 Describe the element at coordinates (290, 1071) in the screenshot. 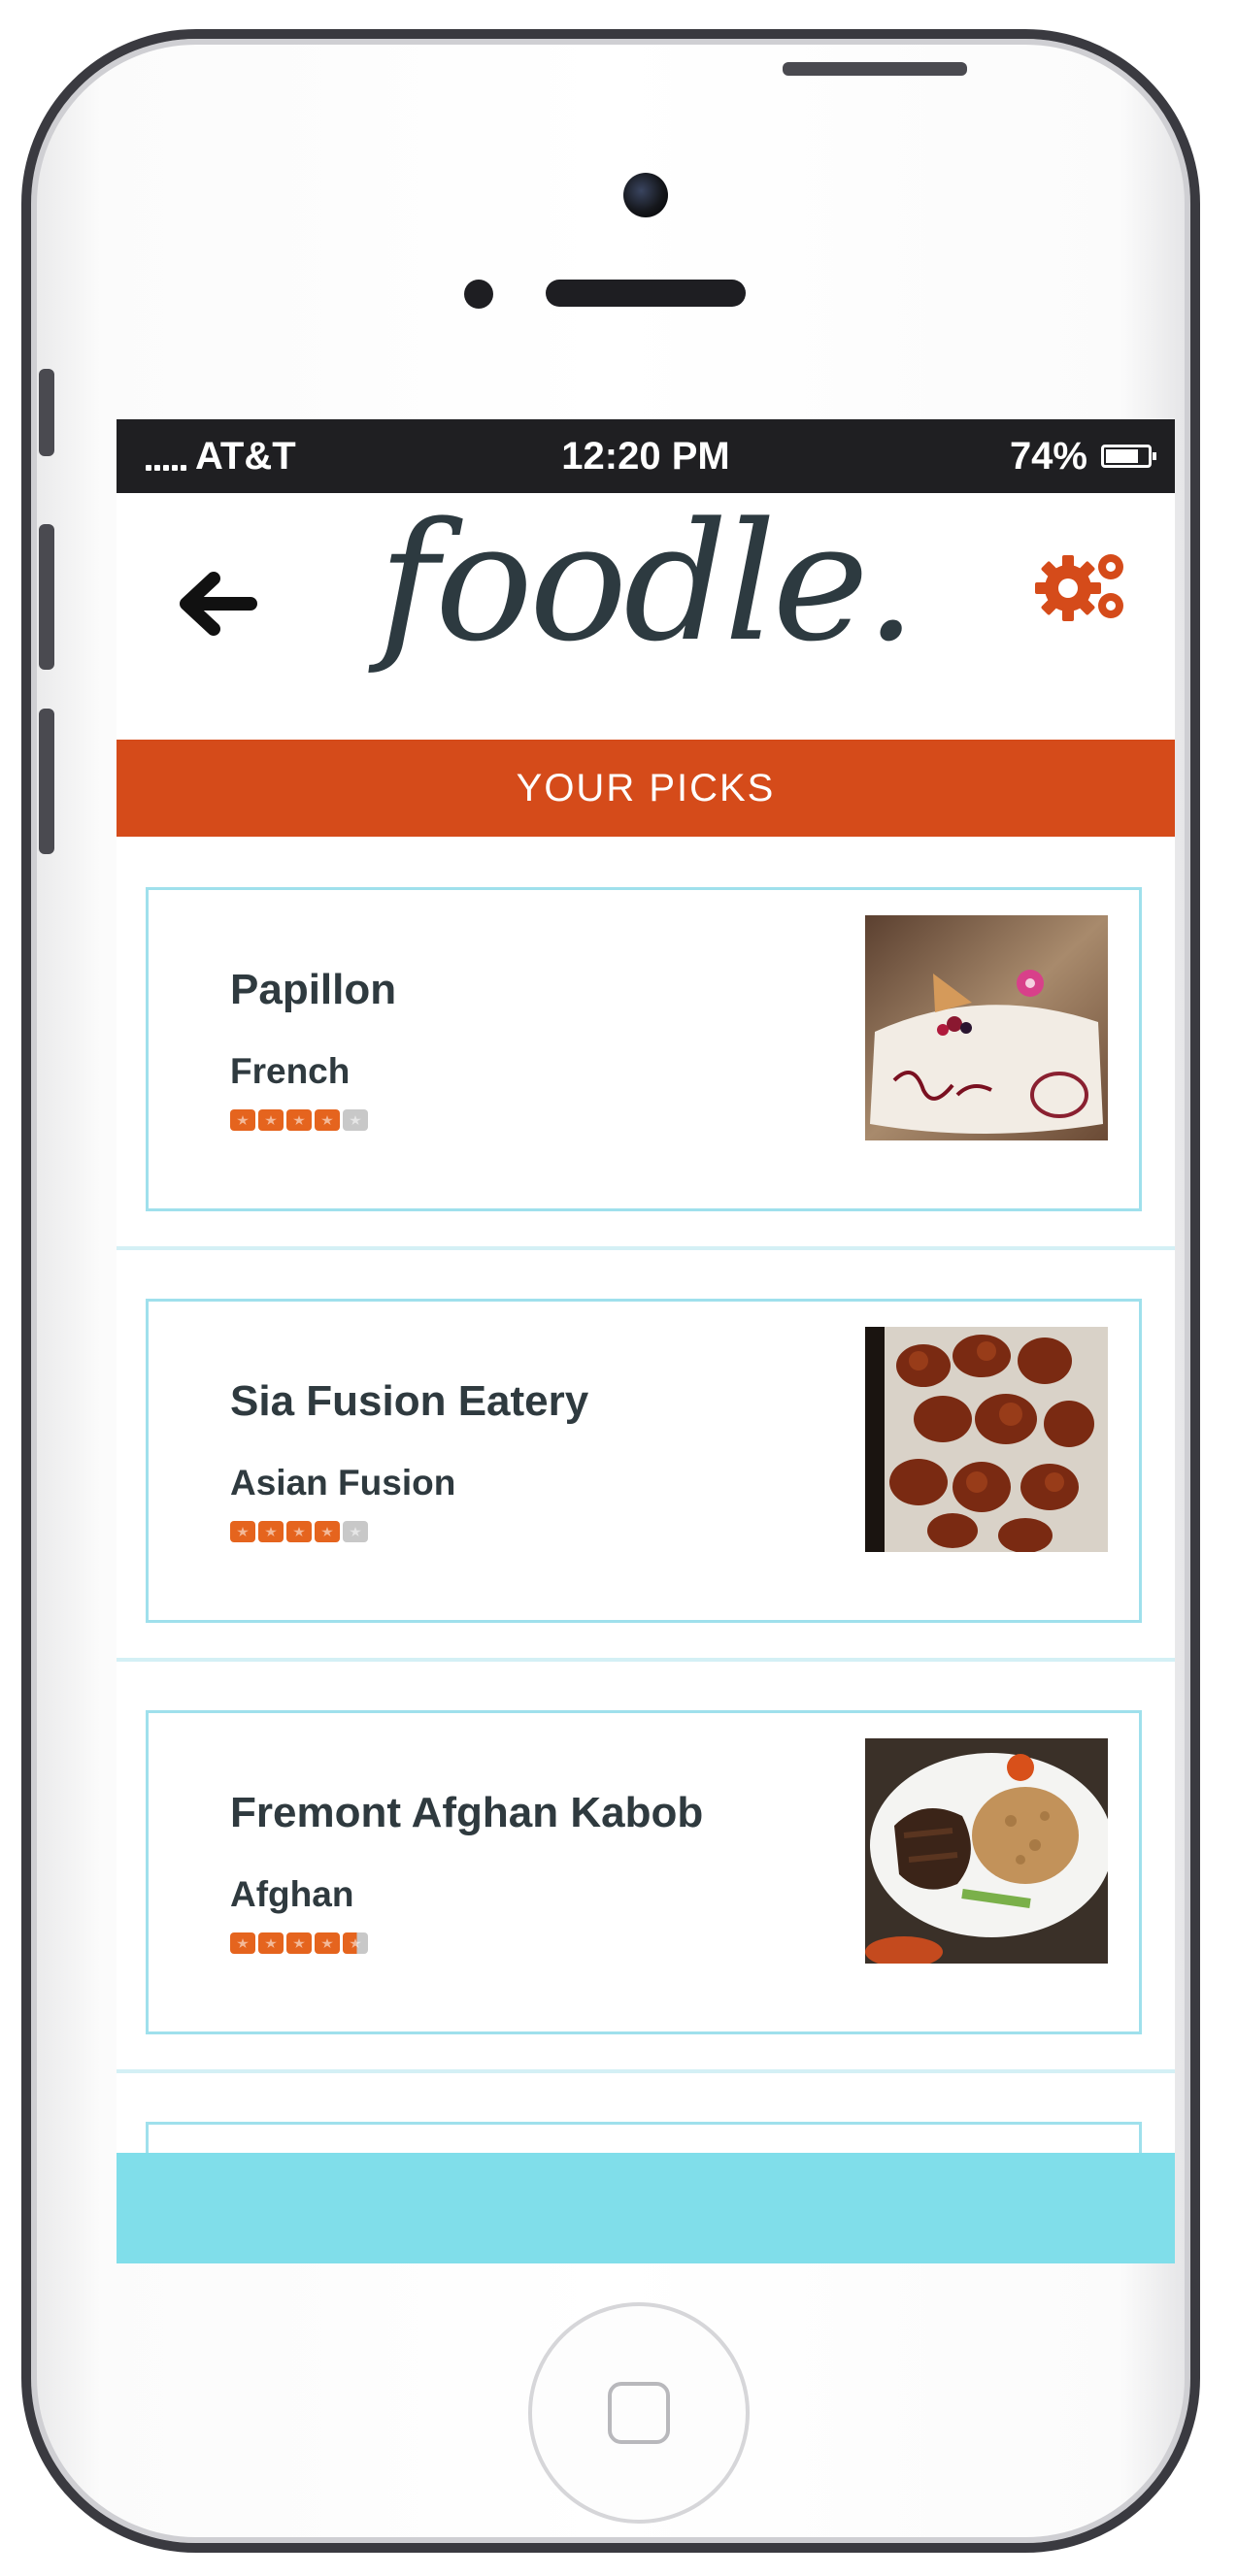

I see `restaurant-cuisine: French` at that location.